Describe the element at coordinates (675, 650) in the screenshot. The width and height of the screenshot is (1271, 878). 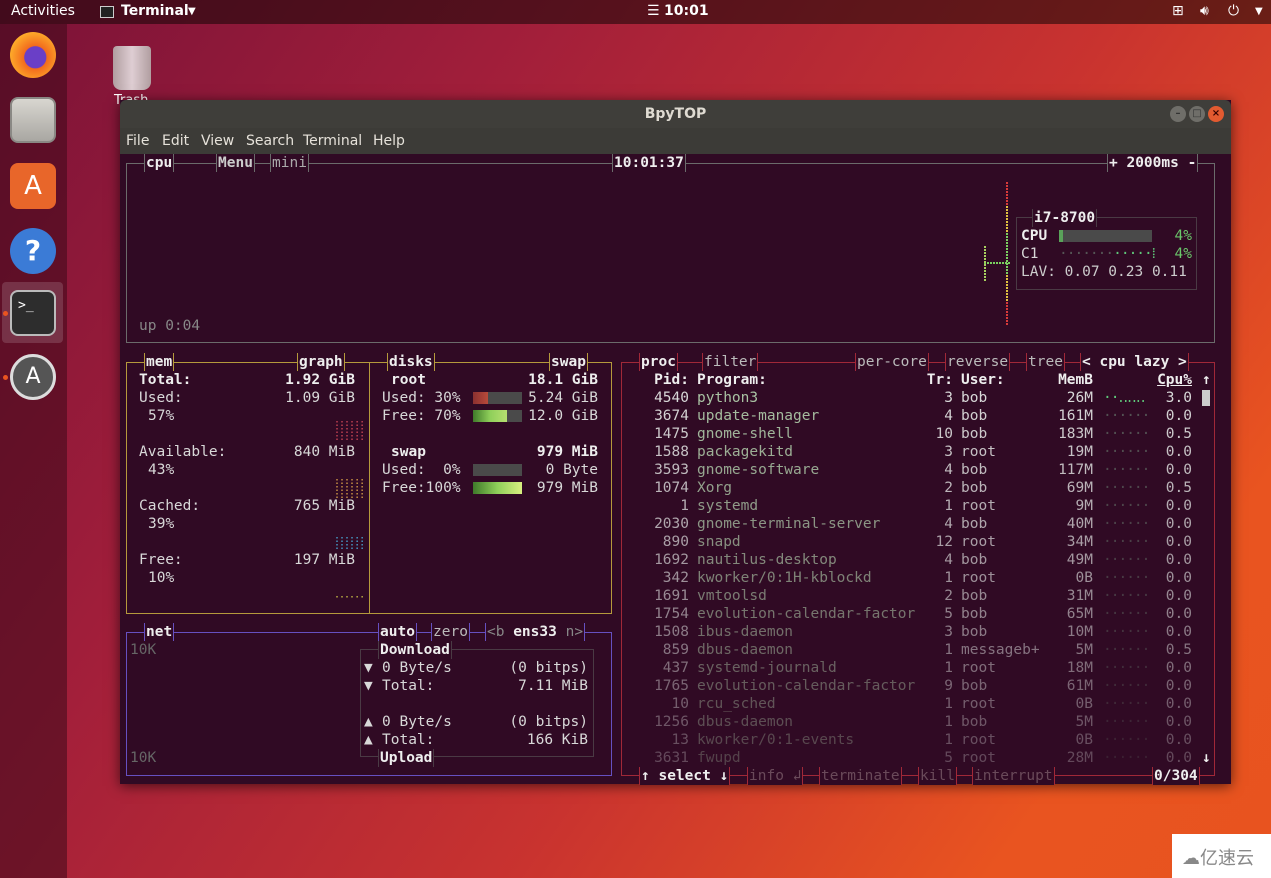
I see `process-pid: 859` at that location.